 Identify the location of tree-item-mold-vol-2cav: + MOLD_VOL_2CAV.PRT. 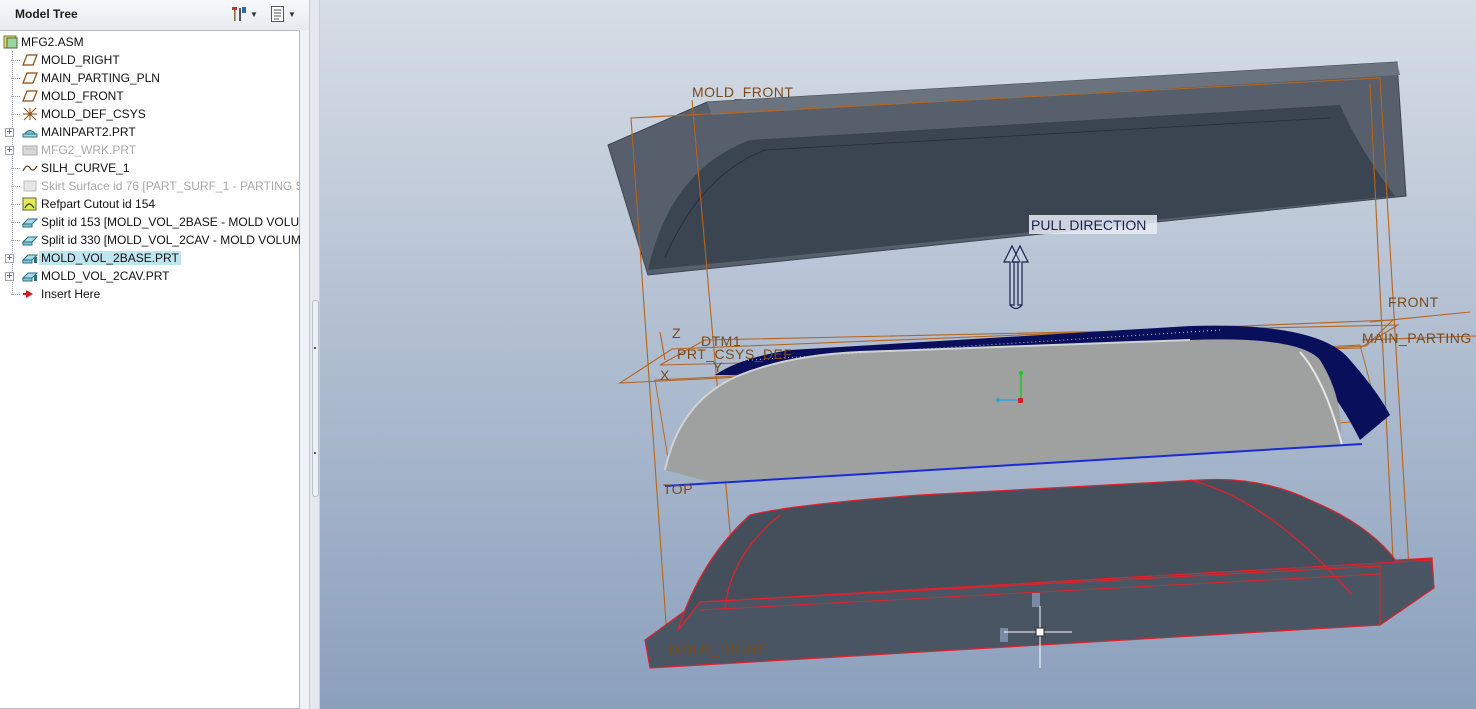
(150, 276).